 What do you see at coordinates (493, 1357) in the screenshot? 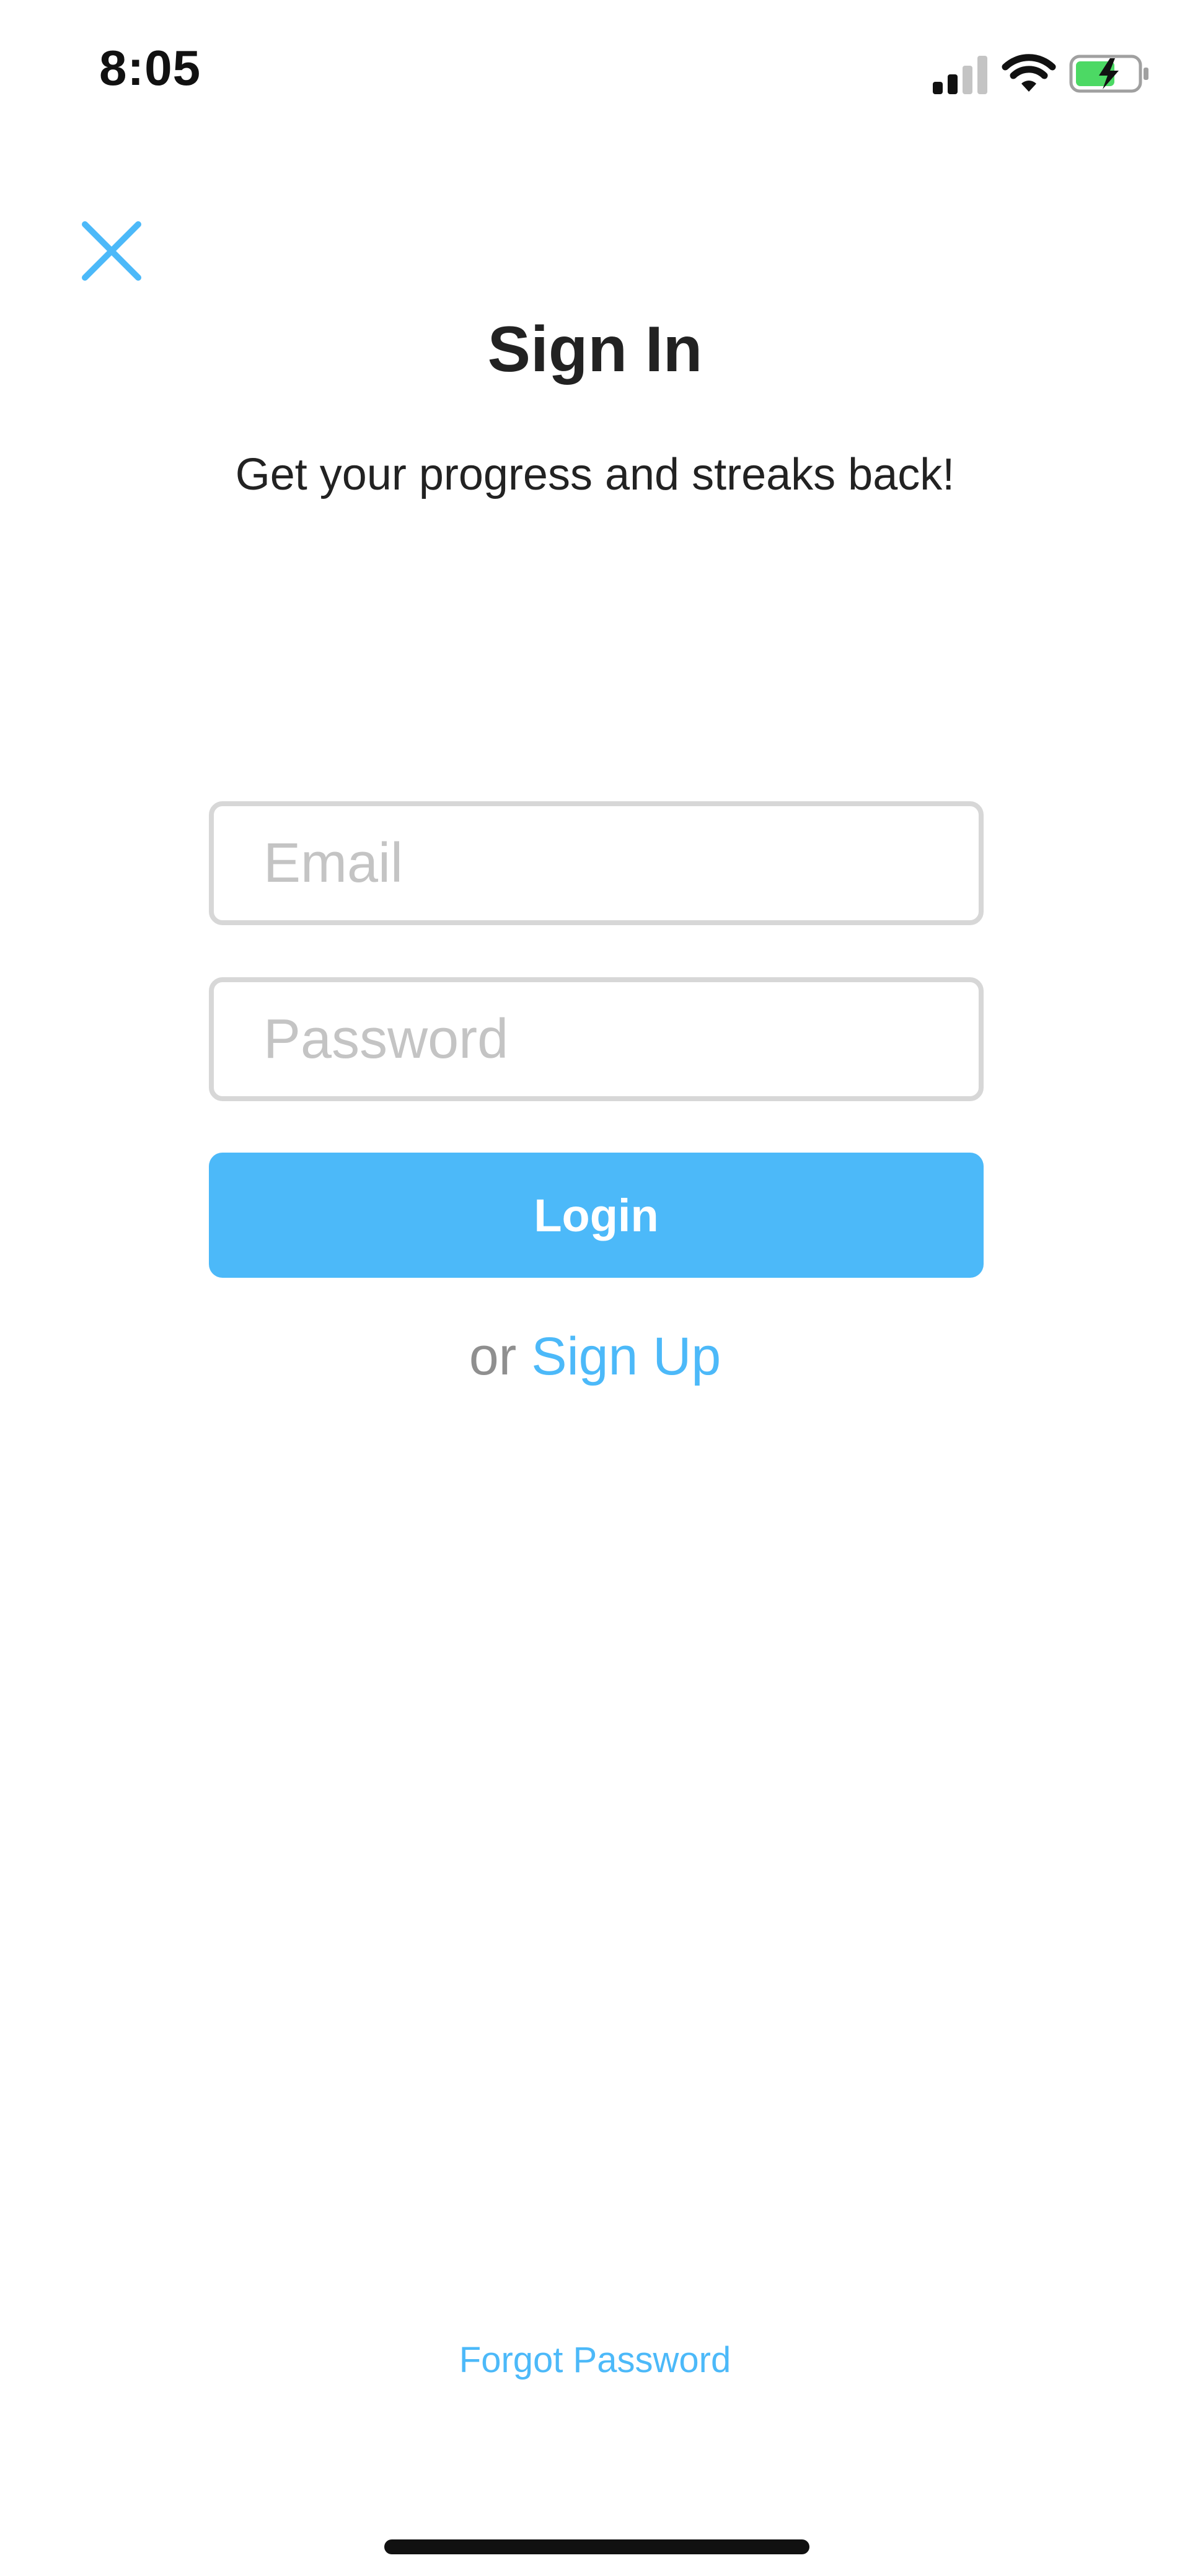
I see `or-text: or` at bounding box center [493, 1357].